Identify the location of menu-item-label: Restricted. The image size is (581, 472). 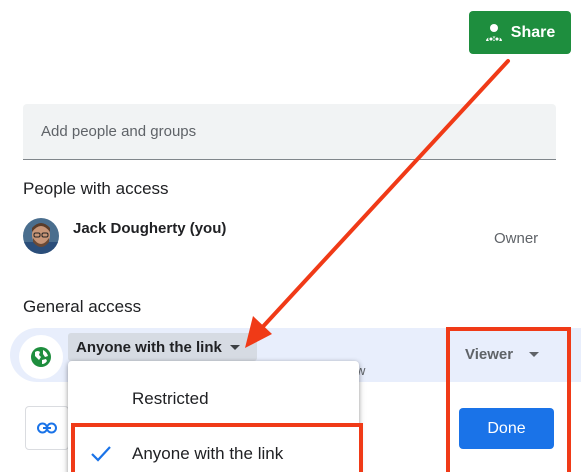
(170, 398).